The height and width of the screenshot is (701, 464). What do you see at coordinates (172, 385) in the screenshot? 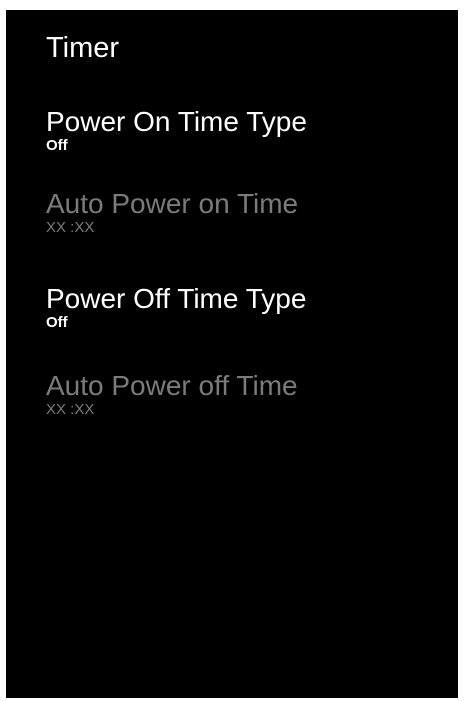
I see `auto-power-off-time-label: Auto Power off Time` at bounding box center [172, 385].